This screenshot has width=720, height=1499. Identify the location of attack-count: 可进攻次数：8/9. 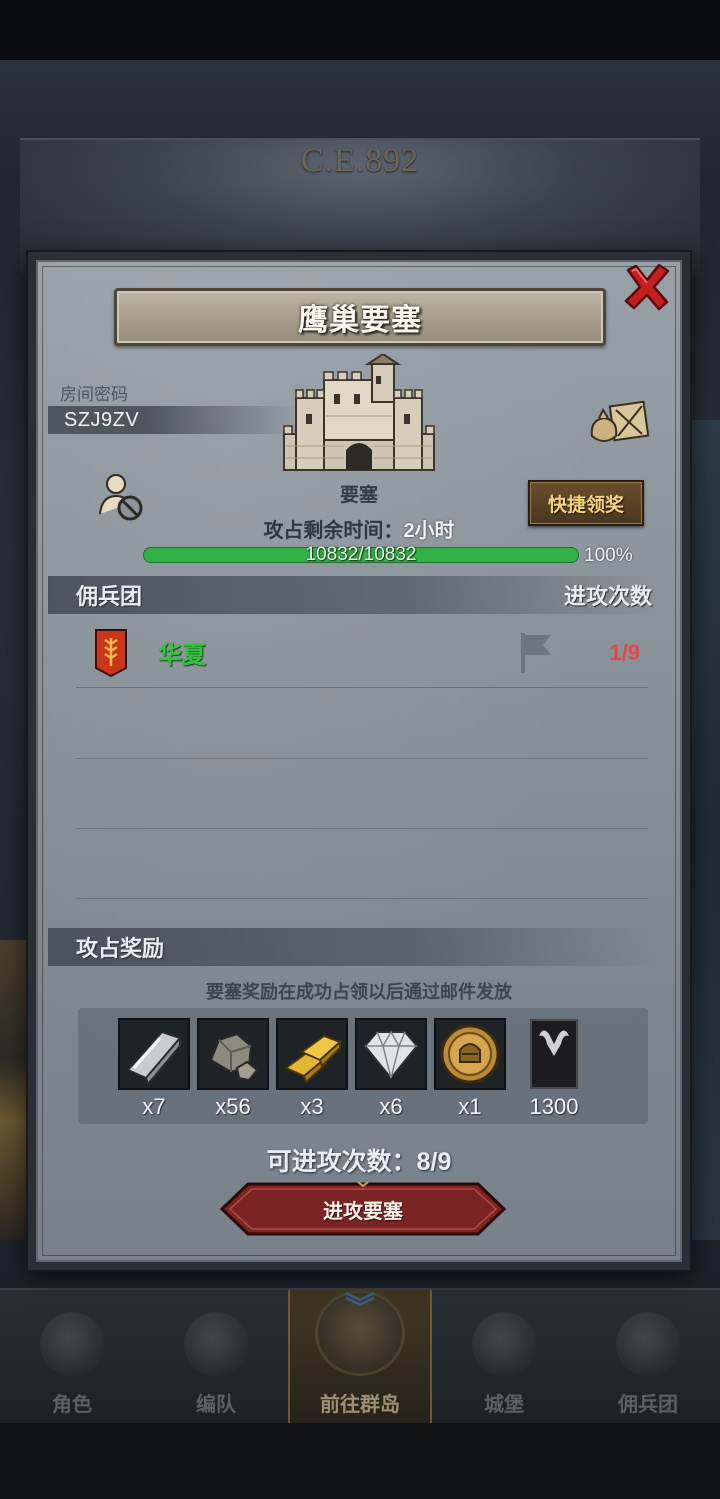
(359, 1160).